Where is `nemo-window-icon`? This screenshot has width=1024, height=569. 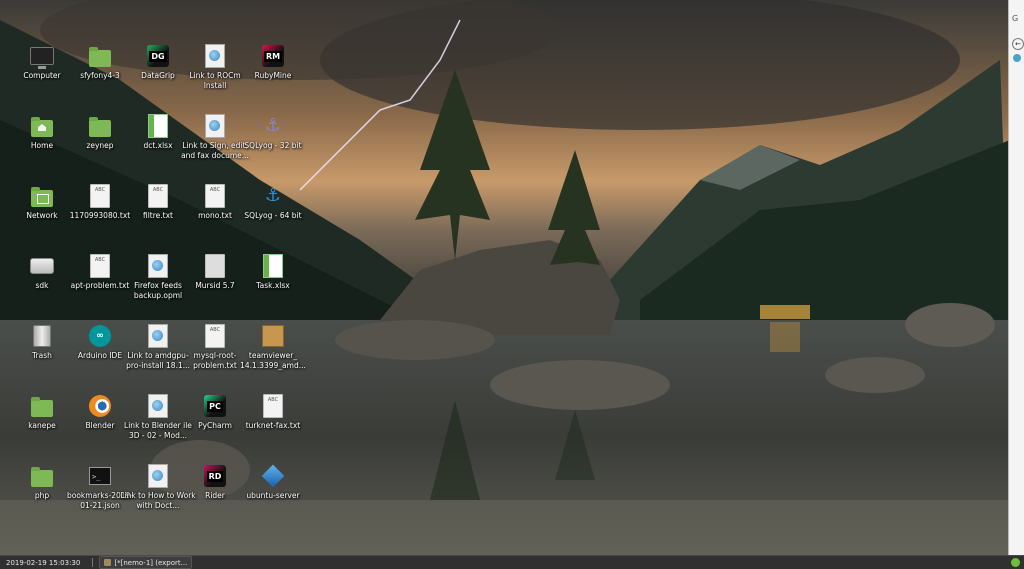
nemo-window-icon is located at coordinates (108, 562).